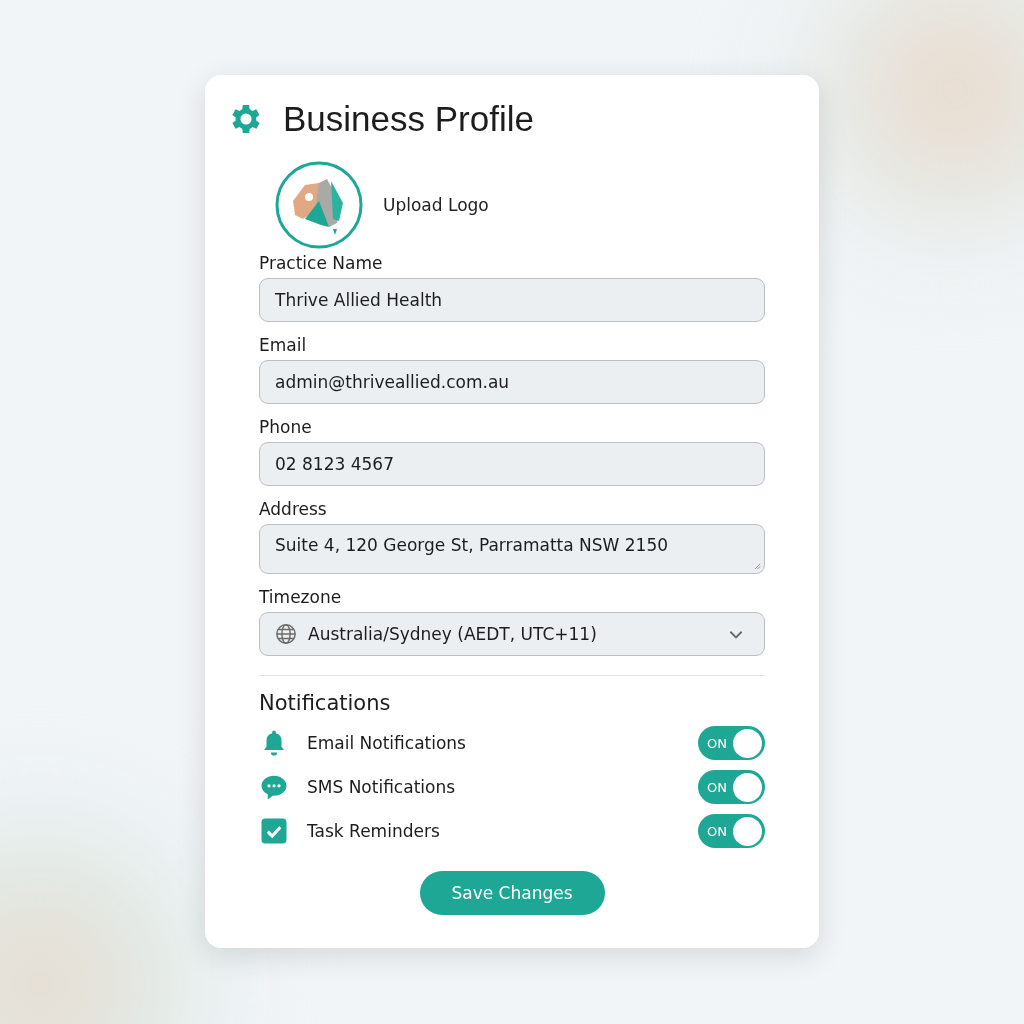 This screenshot has width=1024, height=1024. What do you see at coordinates (387, 743) in the screenshot?
I see `notification-label: Email Notifications` at bounding box center [387, 743].